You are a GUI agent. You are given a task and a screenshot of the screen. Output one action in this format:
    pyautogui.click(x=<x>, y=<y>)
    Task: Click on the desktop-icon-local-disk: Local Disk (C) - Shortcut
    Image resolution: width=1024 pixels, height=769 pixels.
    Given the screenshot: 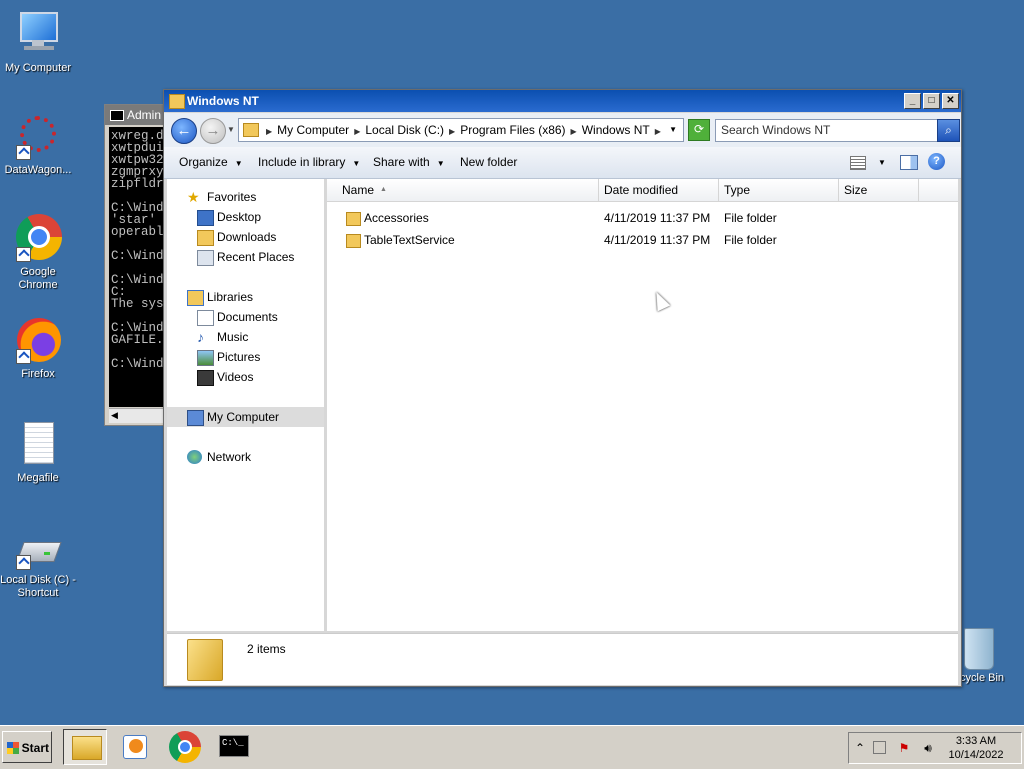 What is the action you would take?
    pyautogui.click(x=38, y=566)
    